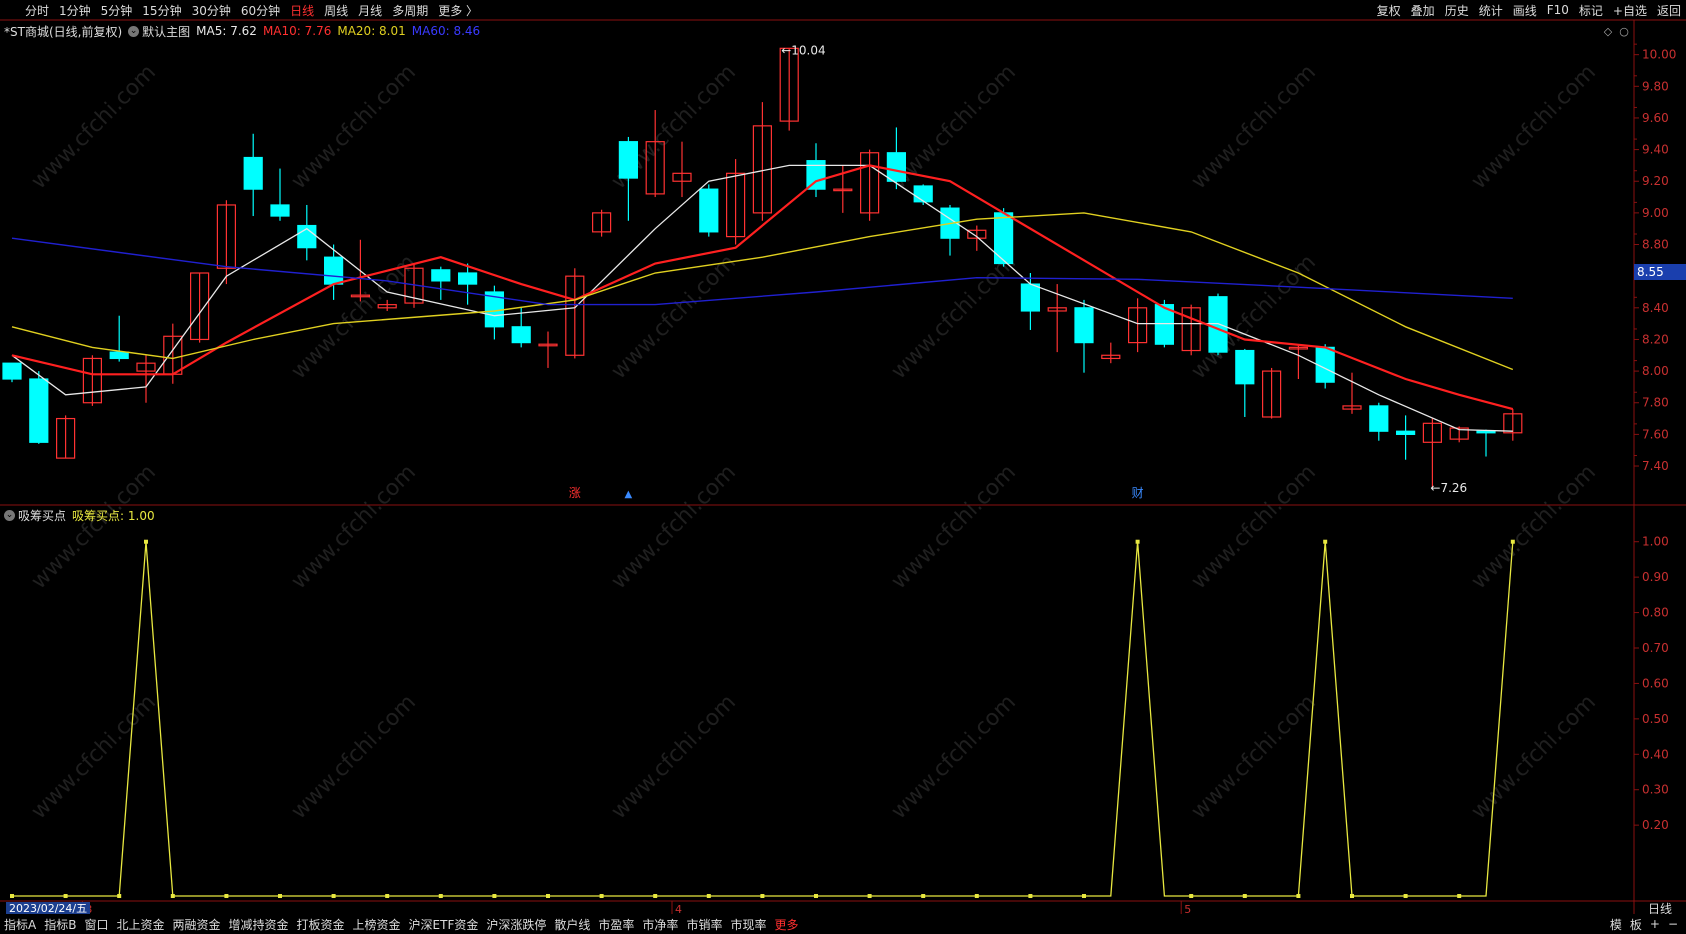  I want to click on event-marker: 涨, so click(575, 492).